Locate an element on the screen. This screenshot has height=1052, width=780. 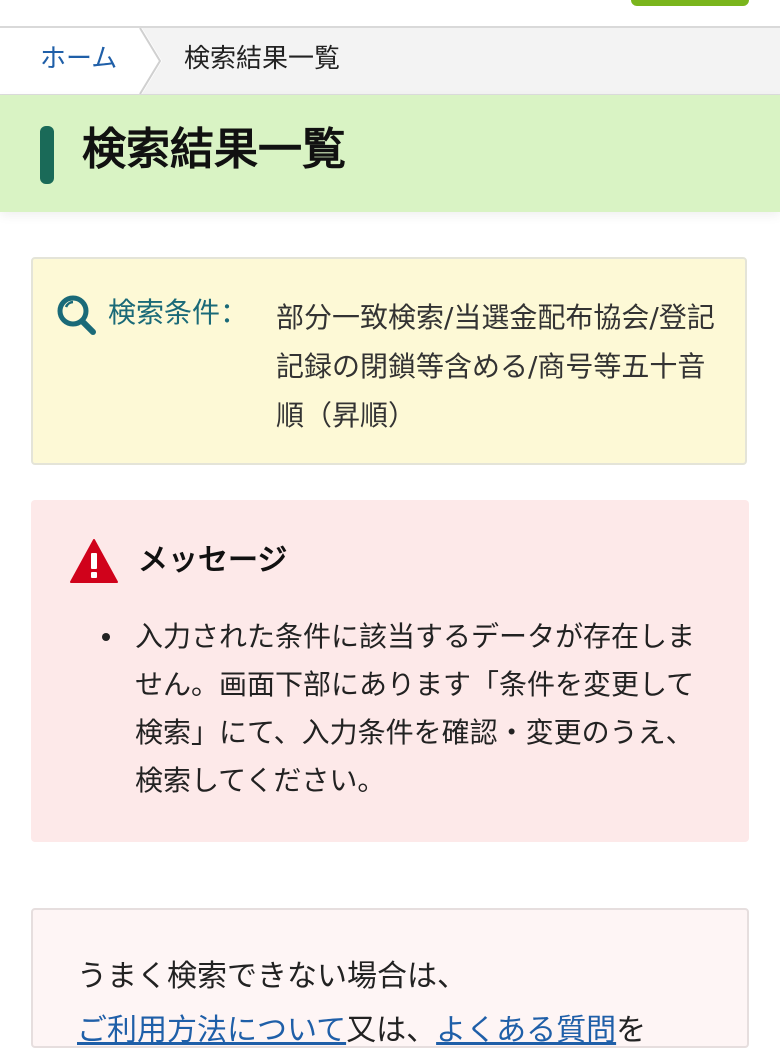
usage-guide-link: ご利用方法について is located at coordinates (211, 1030).